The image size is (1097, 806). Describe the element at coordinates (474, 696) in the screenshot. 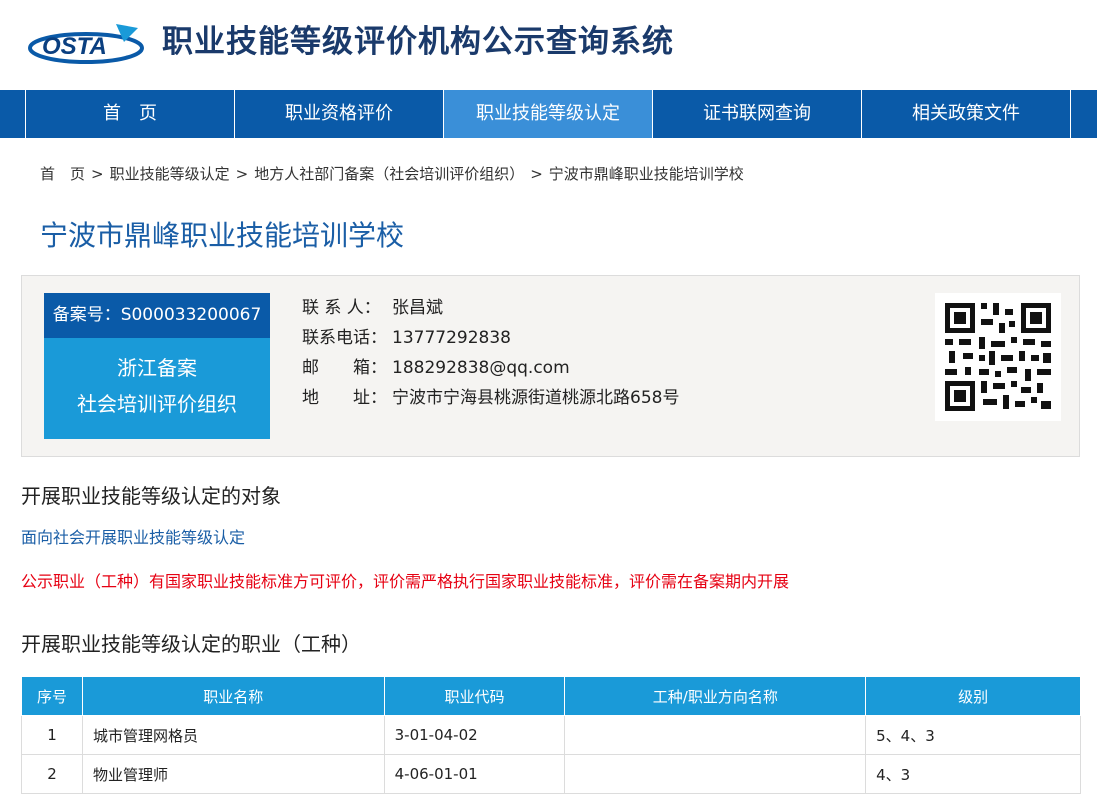

I see `col-header-occupation-code: 职业代码` at that location.